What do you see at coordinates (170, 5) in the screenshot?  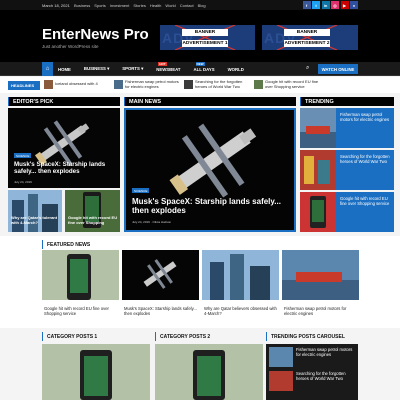 I see `top-nav-link: World` at bounding box center [170, 5].